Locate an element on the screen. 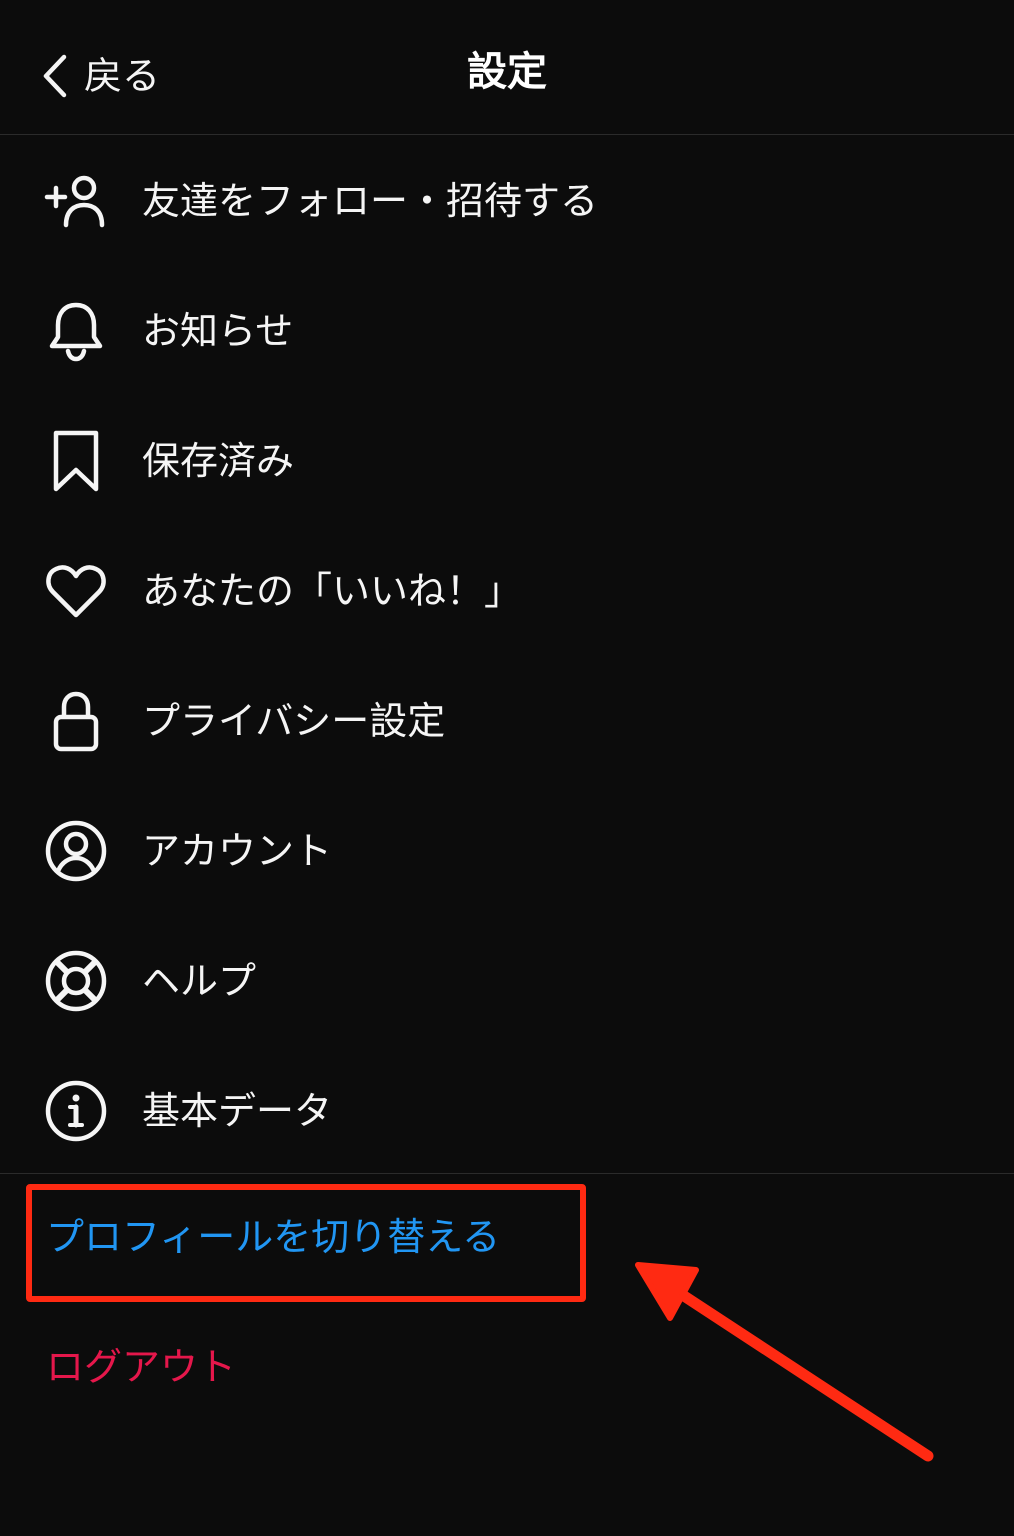 The image size is (1014, 1536). bookmark-icon is located at coordinates (76, 461).